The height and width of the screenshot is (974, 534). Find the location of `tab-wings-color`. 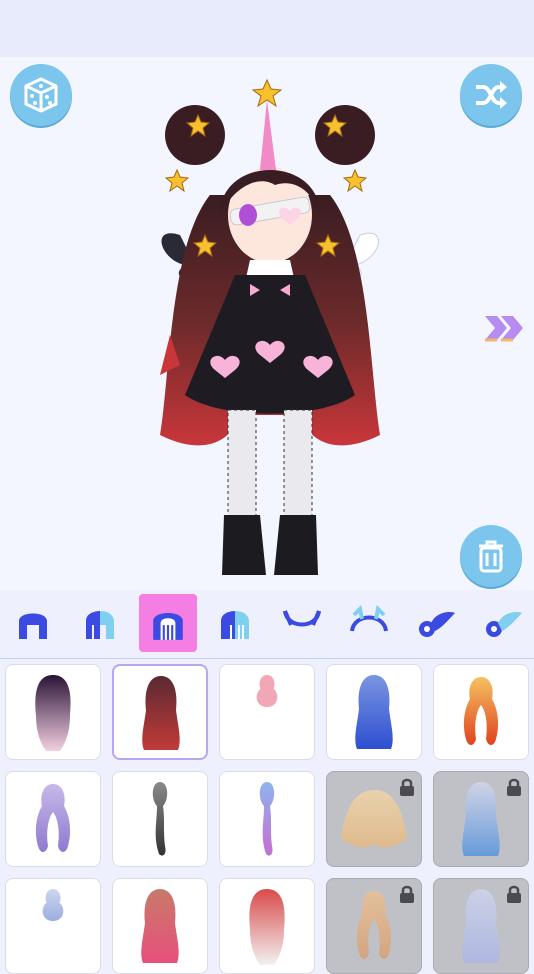

tab-wings-color is located at coordinates (503, 623).